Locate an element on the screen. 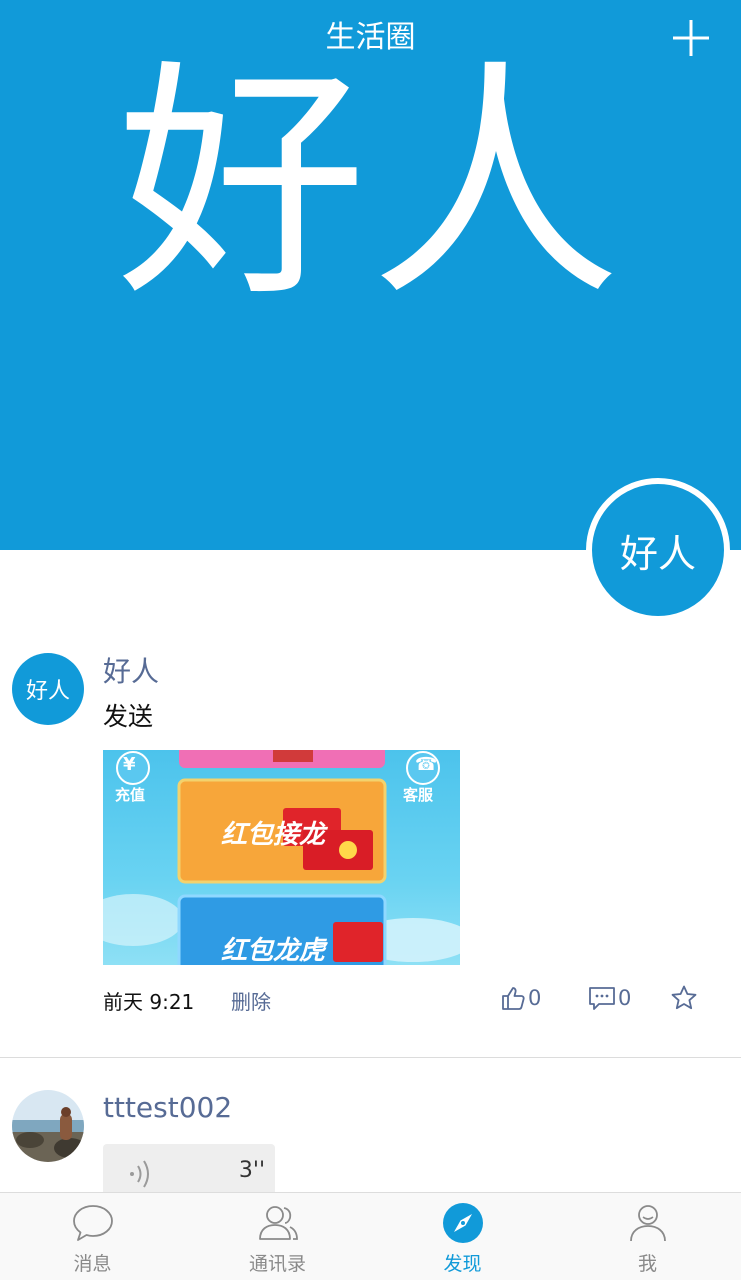 This screenshot has width=741, height=1281. tab-discover: 发现 is located at coordinates (462, 1237).